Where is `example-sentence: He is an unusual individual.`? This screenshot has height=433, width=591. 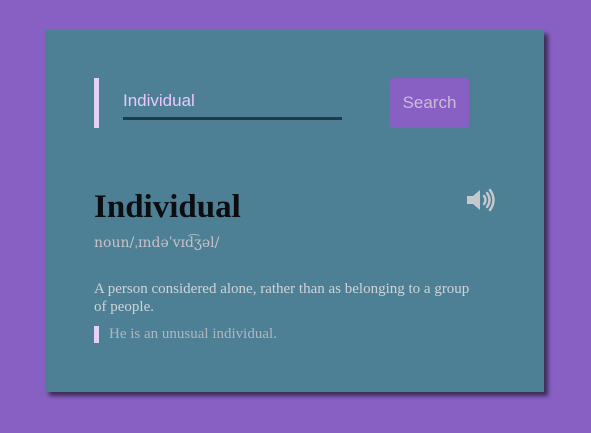
example-sentence: He is an unusual individual. is located at coordinates (185, 334).